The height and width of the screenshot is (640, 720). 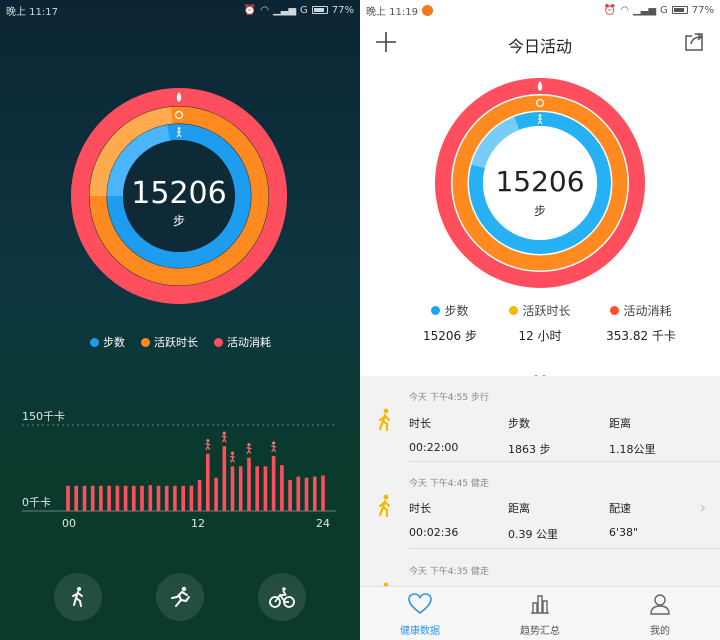 What do you see at coordinates (433, 519) in the screenshot?
I see `record-col: 时长 00:02:36` at bounding box center [433, 519].